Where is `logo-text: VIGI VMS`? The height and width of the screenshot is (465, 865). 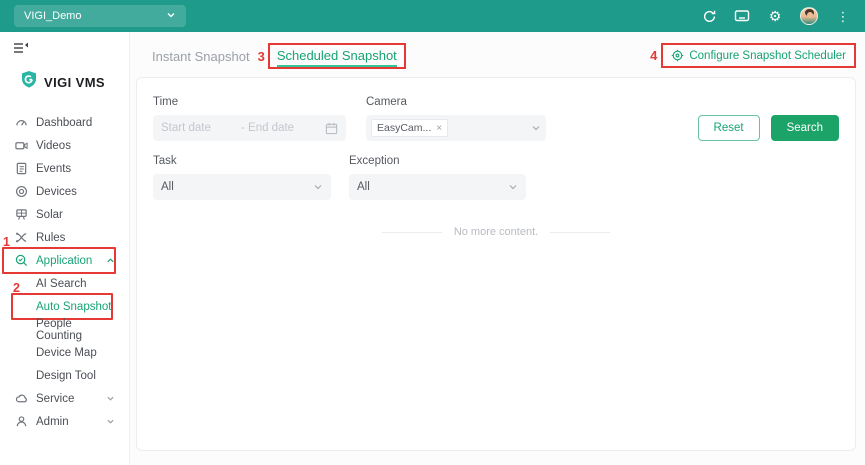 logo-text: VIGI VMS is located at coordinates (74, 82).